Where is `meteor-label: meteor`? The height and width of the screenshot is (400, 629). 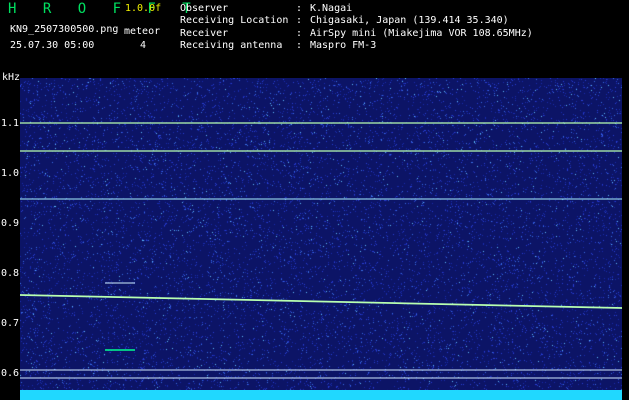
meteor-label: meteor is located at coordinates (142, 31).